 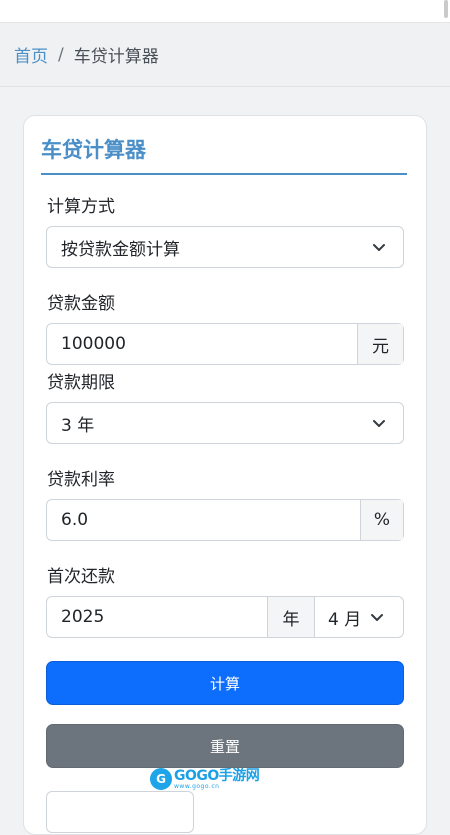 I want to click on amount-input: 100000, so click(x=202, y=344).